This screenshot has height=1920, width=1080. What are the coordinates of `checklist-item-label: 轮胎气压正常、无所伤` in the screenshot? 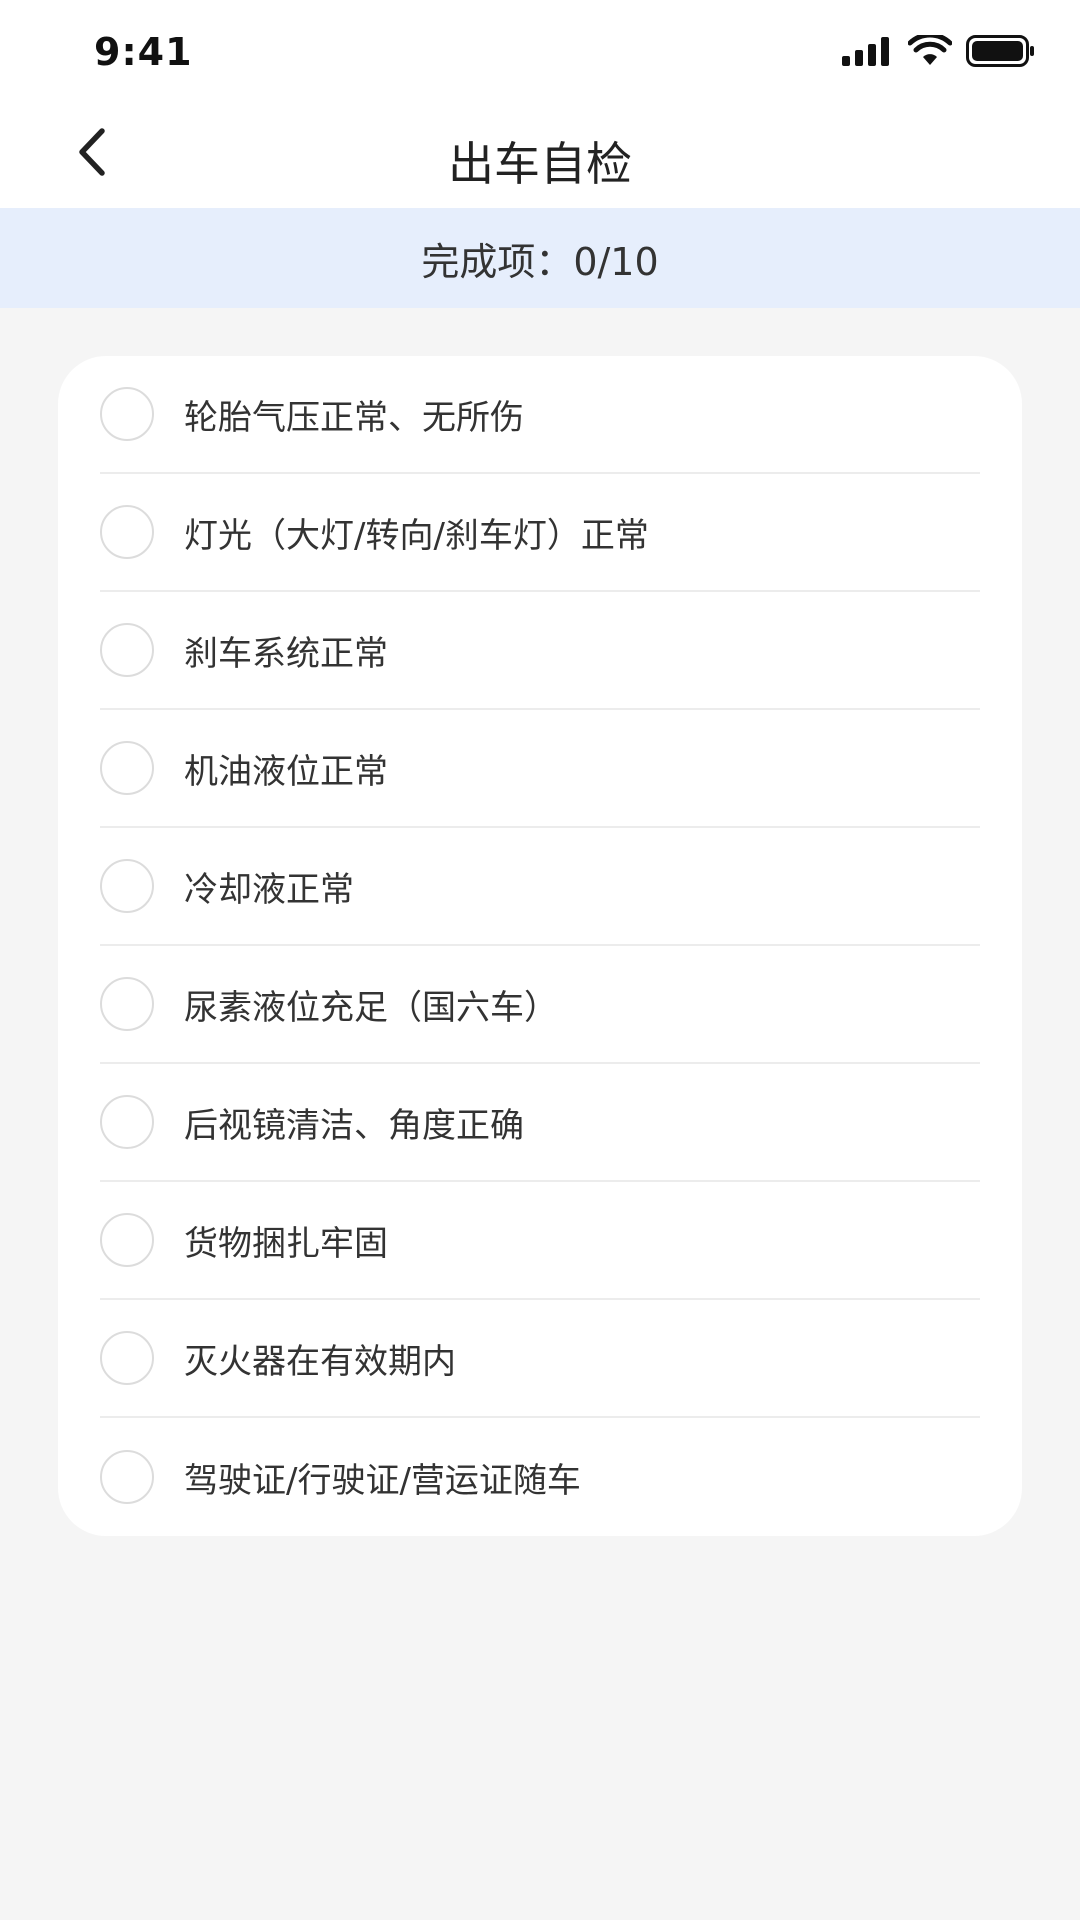 It's located at (354, 417).